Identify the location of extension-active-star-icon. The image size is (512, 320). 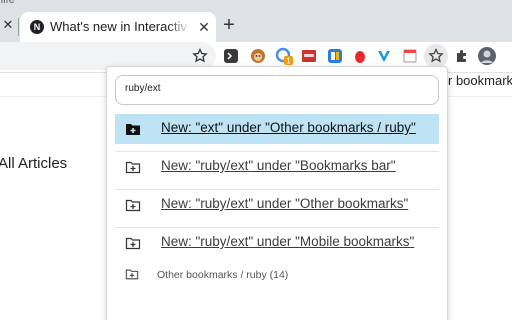
(436, 56).